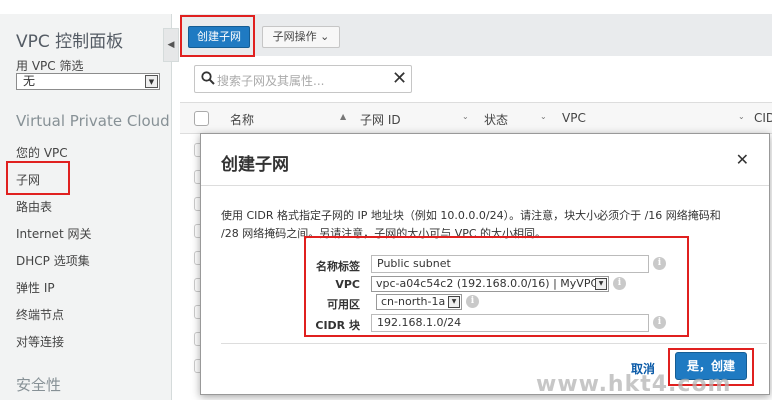 The width and height of the screenshot is (772, 400). I want to click on sidebar-item-subnets: 子网, so click(28, 179).